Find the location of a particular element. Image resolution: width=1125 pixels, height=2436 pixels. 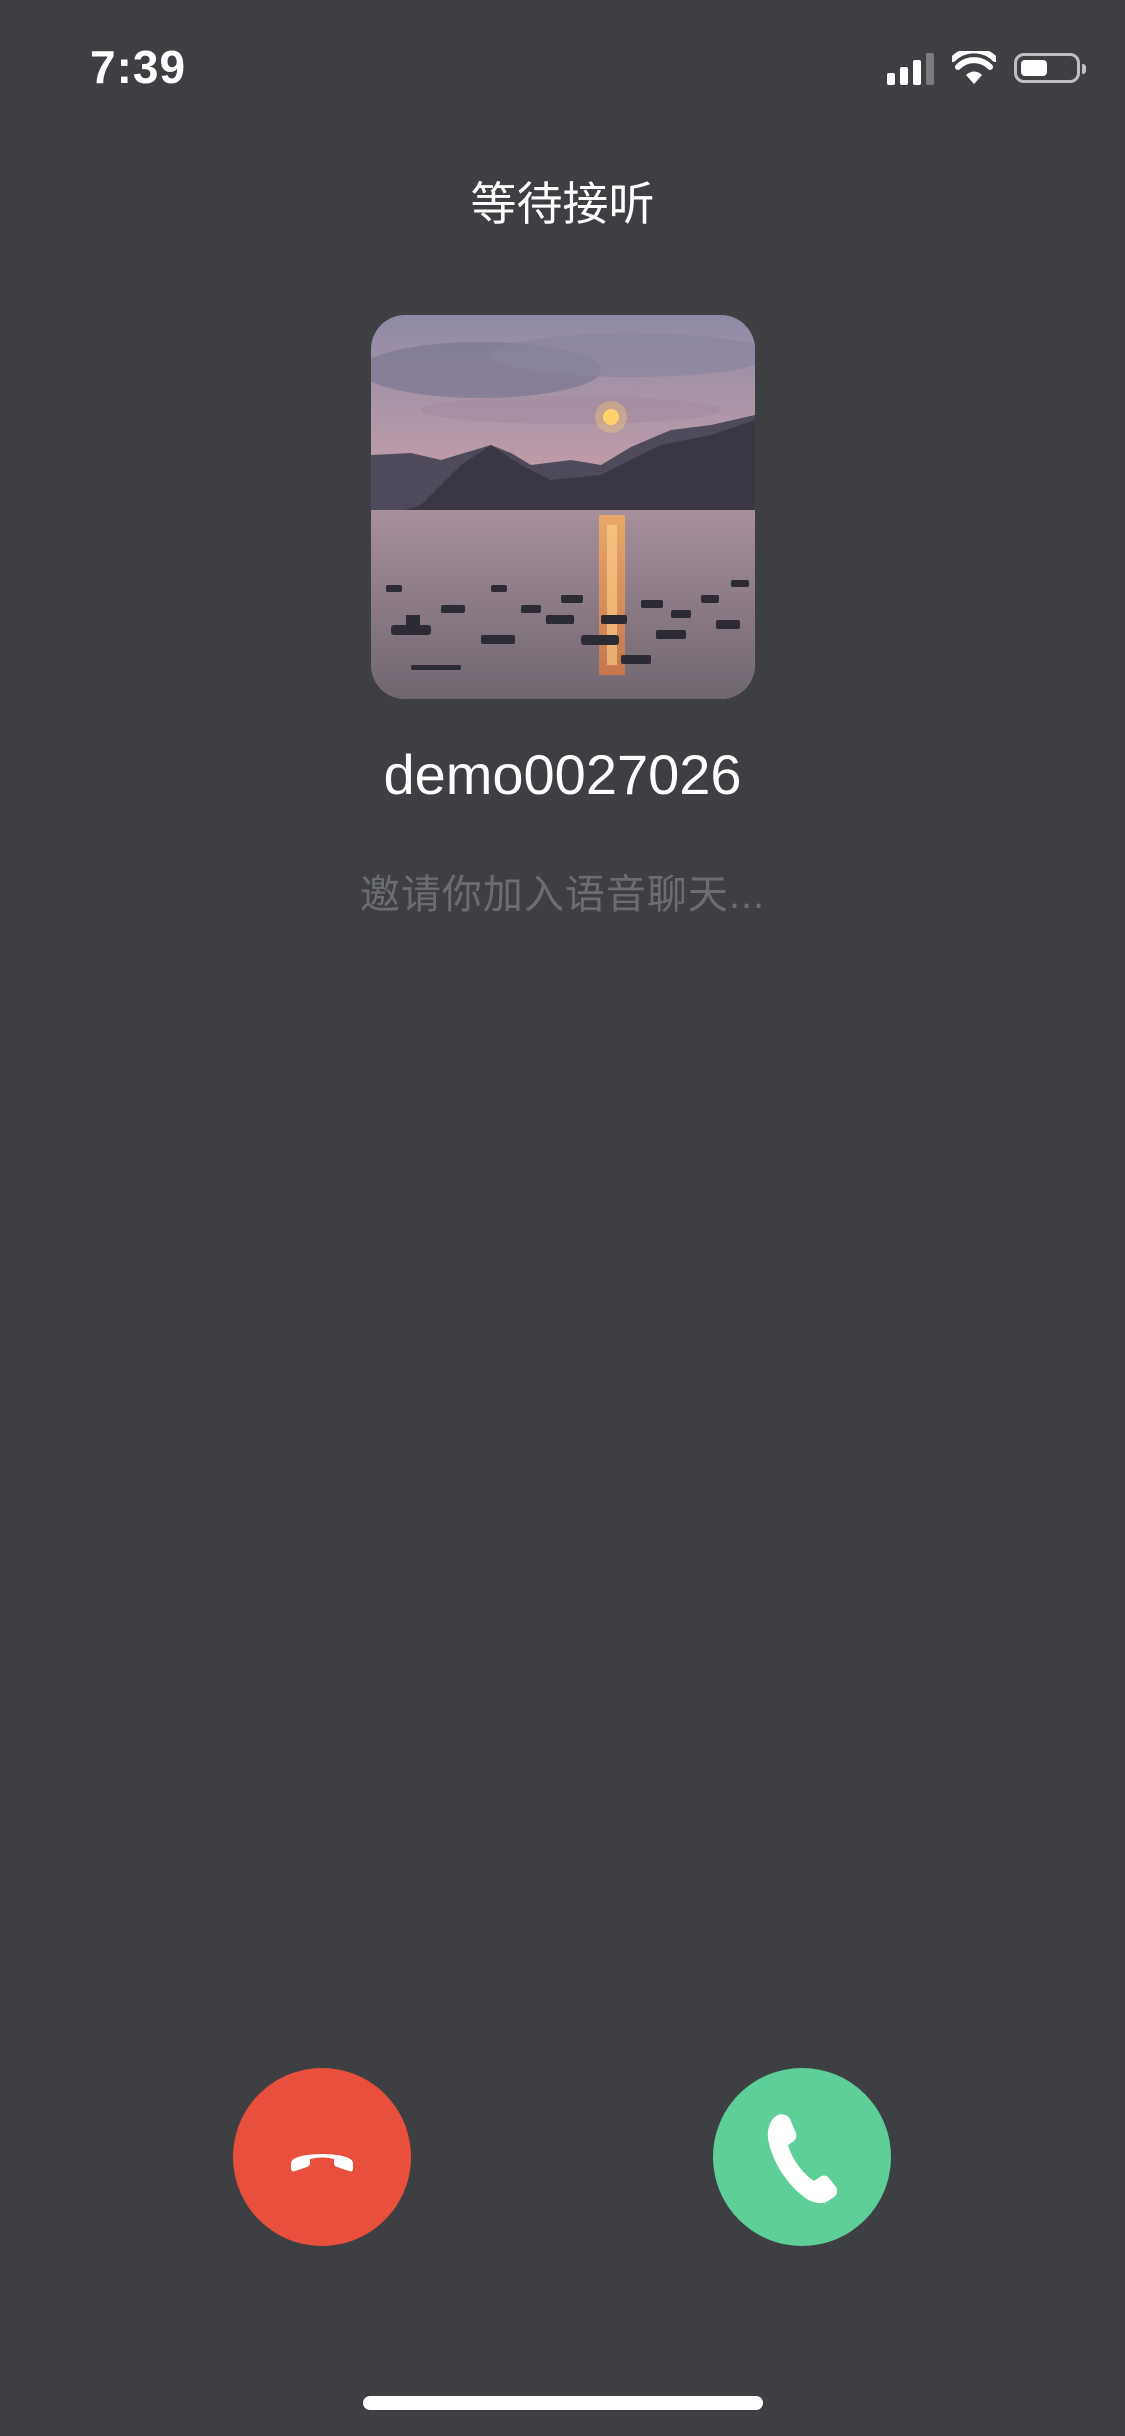

caller-name: demo0027026 is located at coordinates (562, 774).